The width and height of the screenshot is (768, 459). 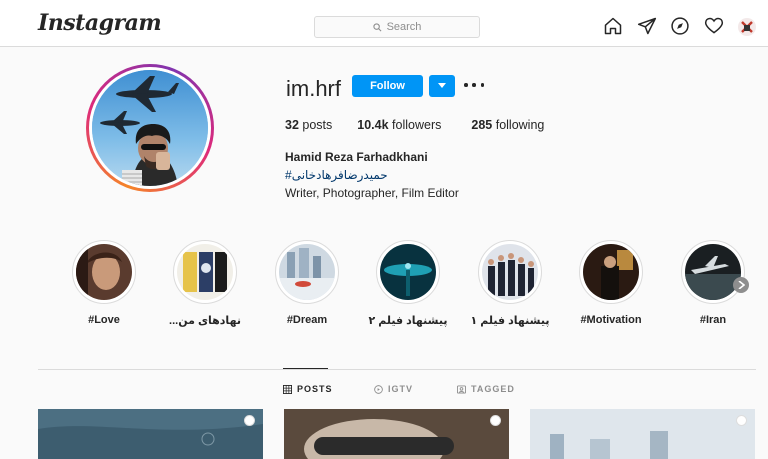 I want to click on tabs-divider, so click(x=397, y=369).